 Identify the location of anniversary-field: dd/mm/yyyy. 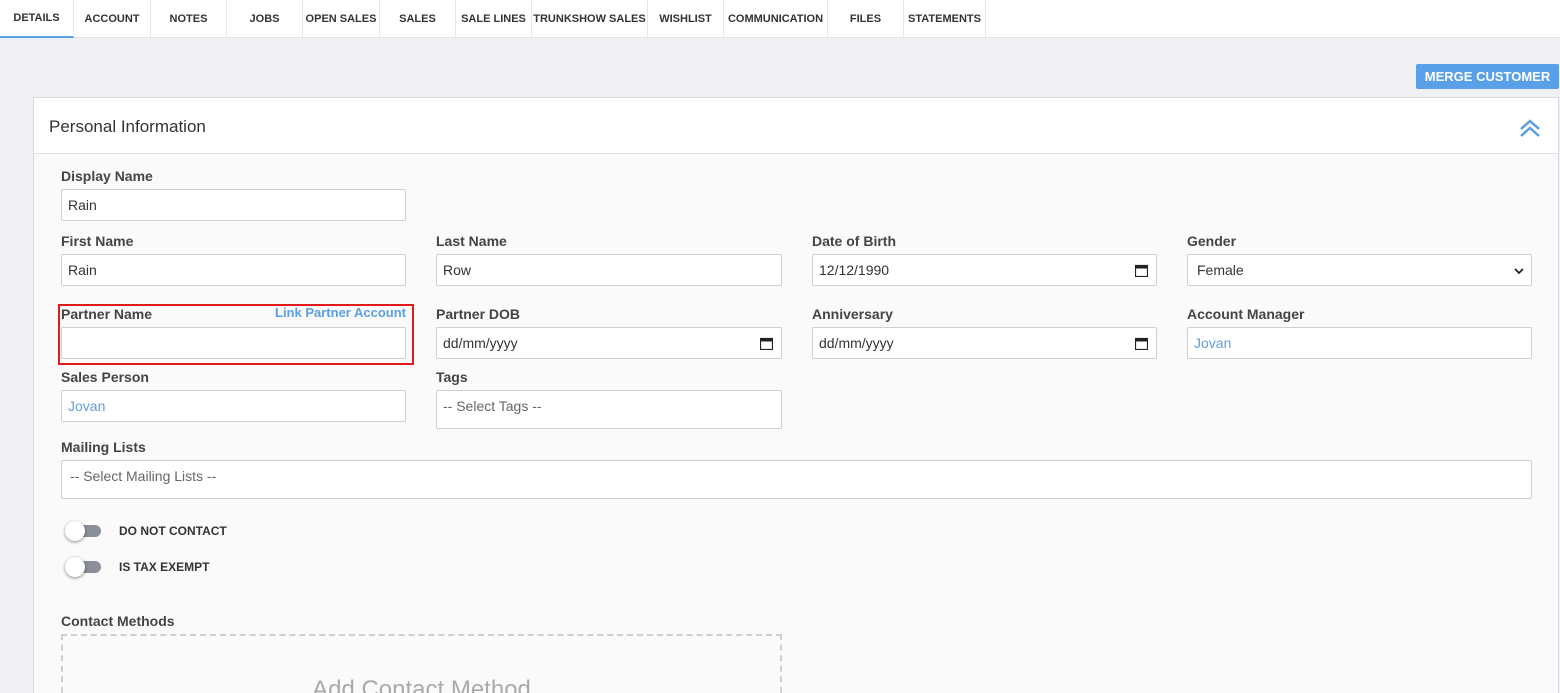
(984, 343).